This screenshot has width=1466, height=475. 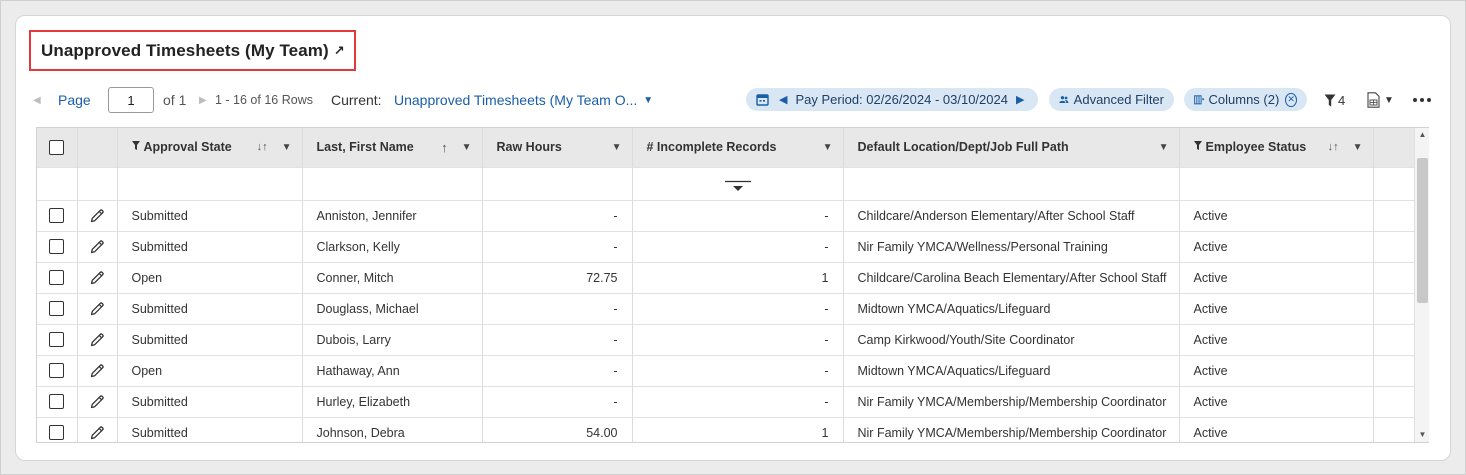 I want to click on column-label: Last, First Name, so click(x=365, y=147).